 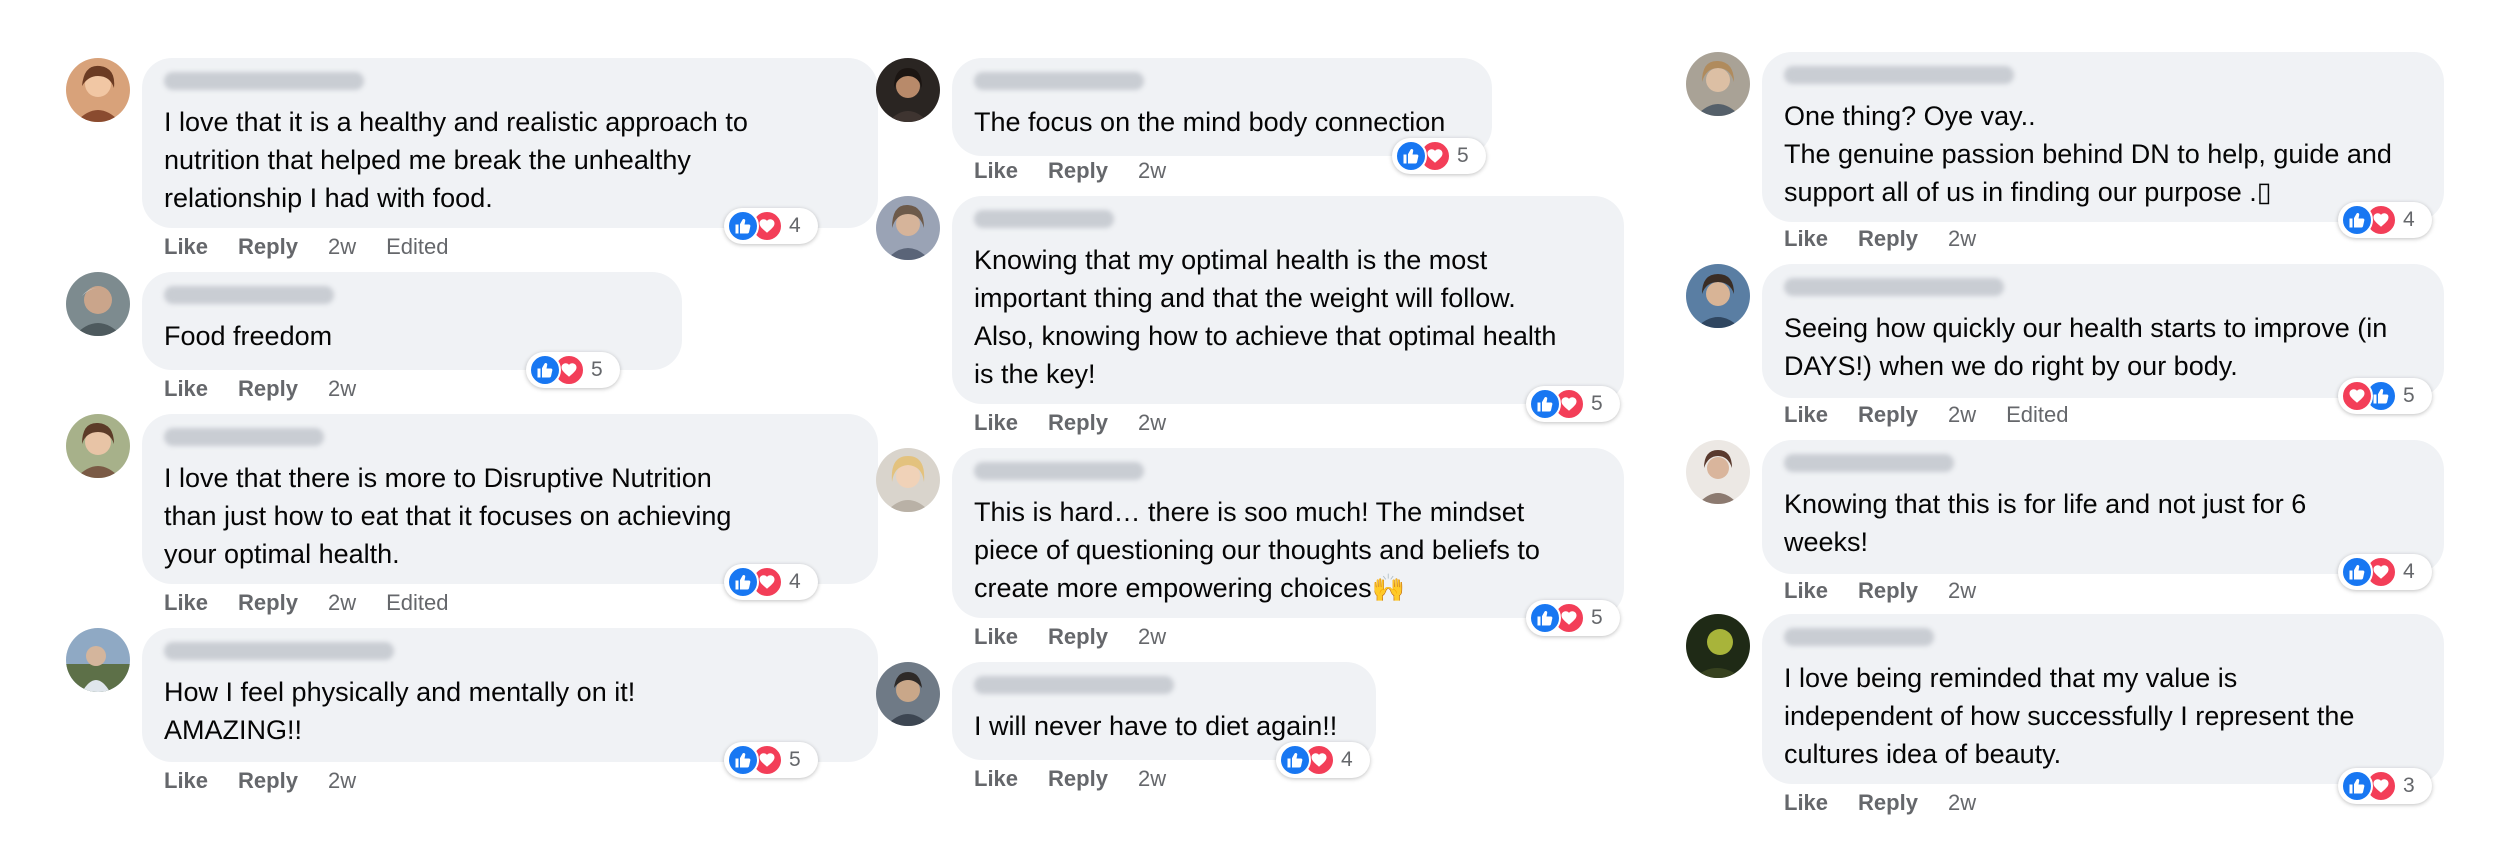 I want to click on heart-icon, so click(x=2357, y=396).